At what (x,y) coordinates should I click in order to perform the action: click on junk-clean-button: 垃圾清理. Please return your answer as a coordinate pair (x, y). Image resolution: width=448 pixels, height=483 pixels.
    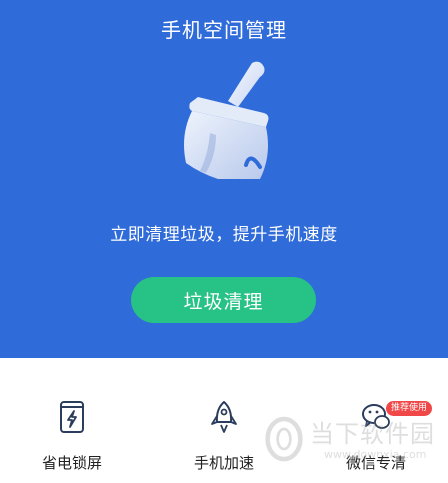
    Looking at the image, I should click on (223, 300).